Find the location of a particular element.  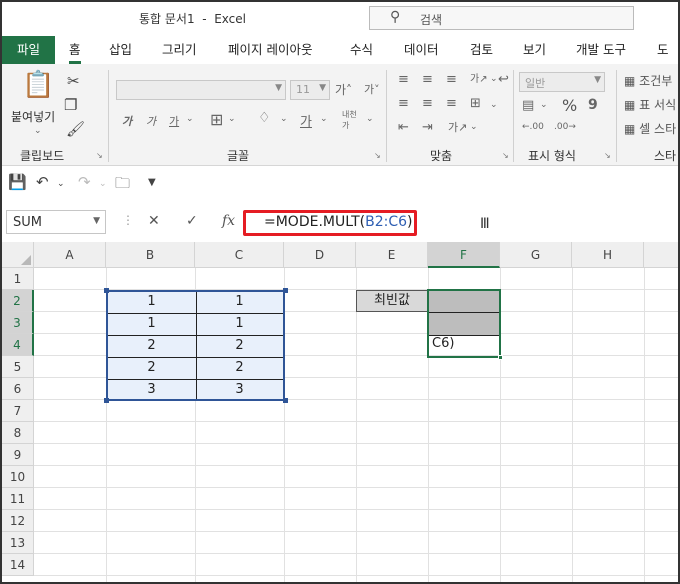

copy-icon: ❐ is located at coordinates (70, 105).